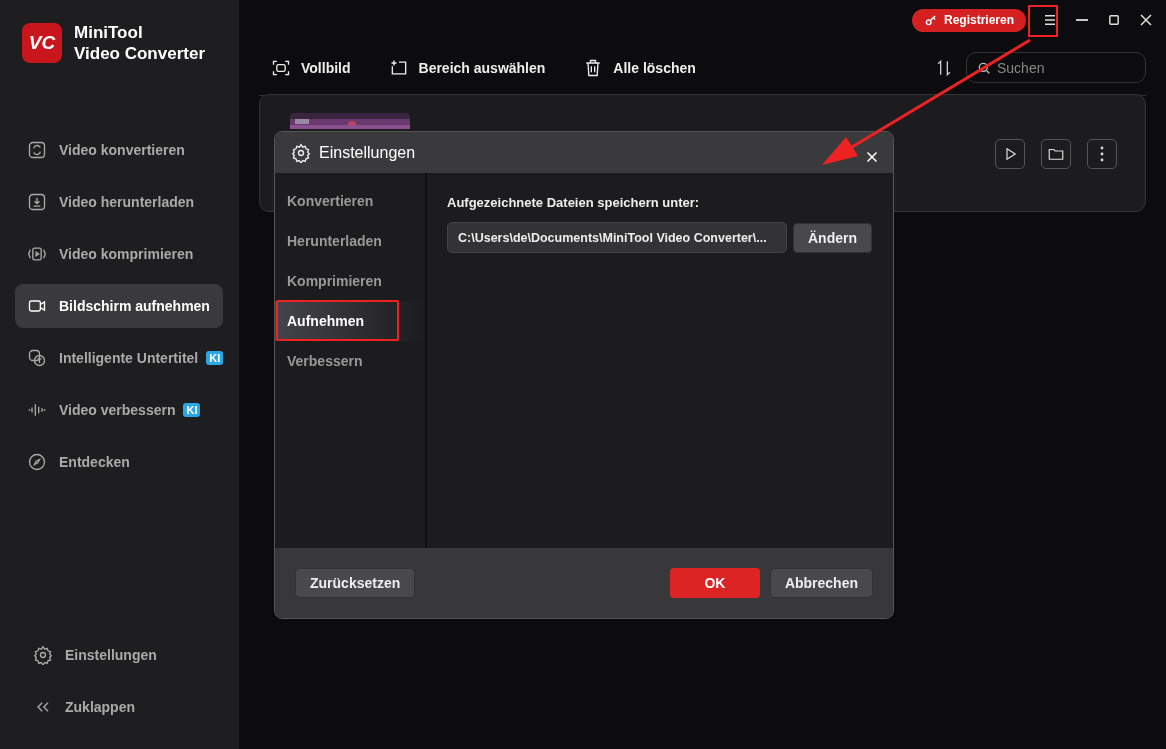 The image size is (1166, 749). I want to click on download-icon, so click(37, 202).